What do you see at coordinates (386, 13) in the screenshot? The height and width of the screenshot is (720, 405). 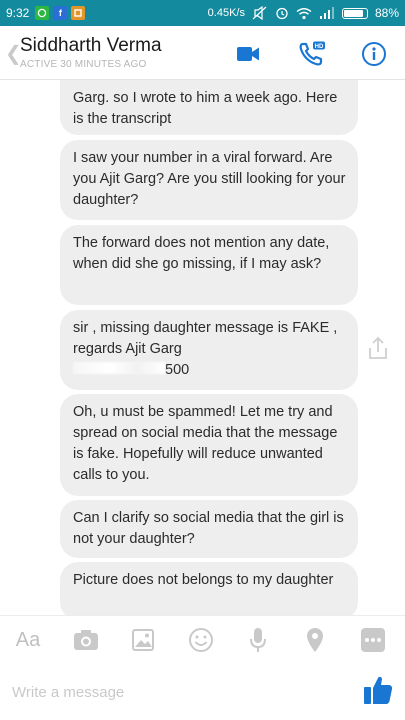 I see `battery-percent: 88%` at bounding box center [386, 13].